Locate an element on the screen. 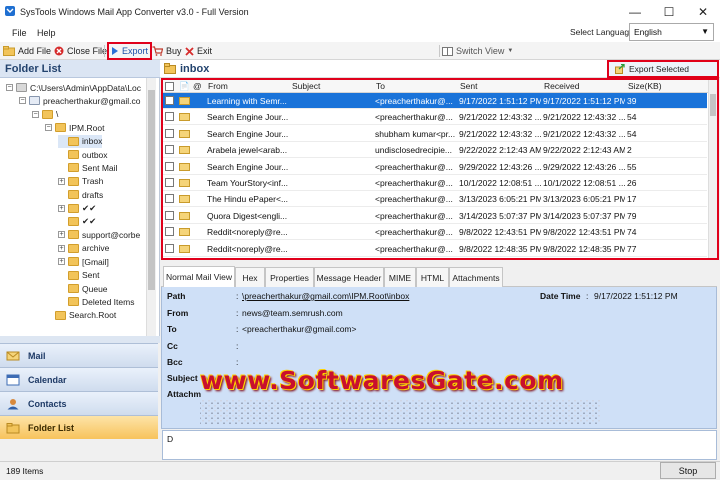 The width and height of the screenshot is (720, 480). menu-help: Help is located at coordinates (46, 33).